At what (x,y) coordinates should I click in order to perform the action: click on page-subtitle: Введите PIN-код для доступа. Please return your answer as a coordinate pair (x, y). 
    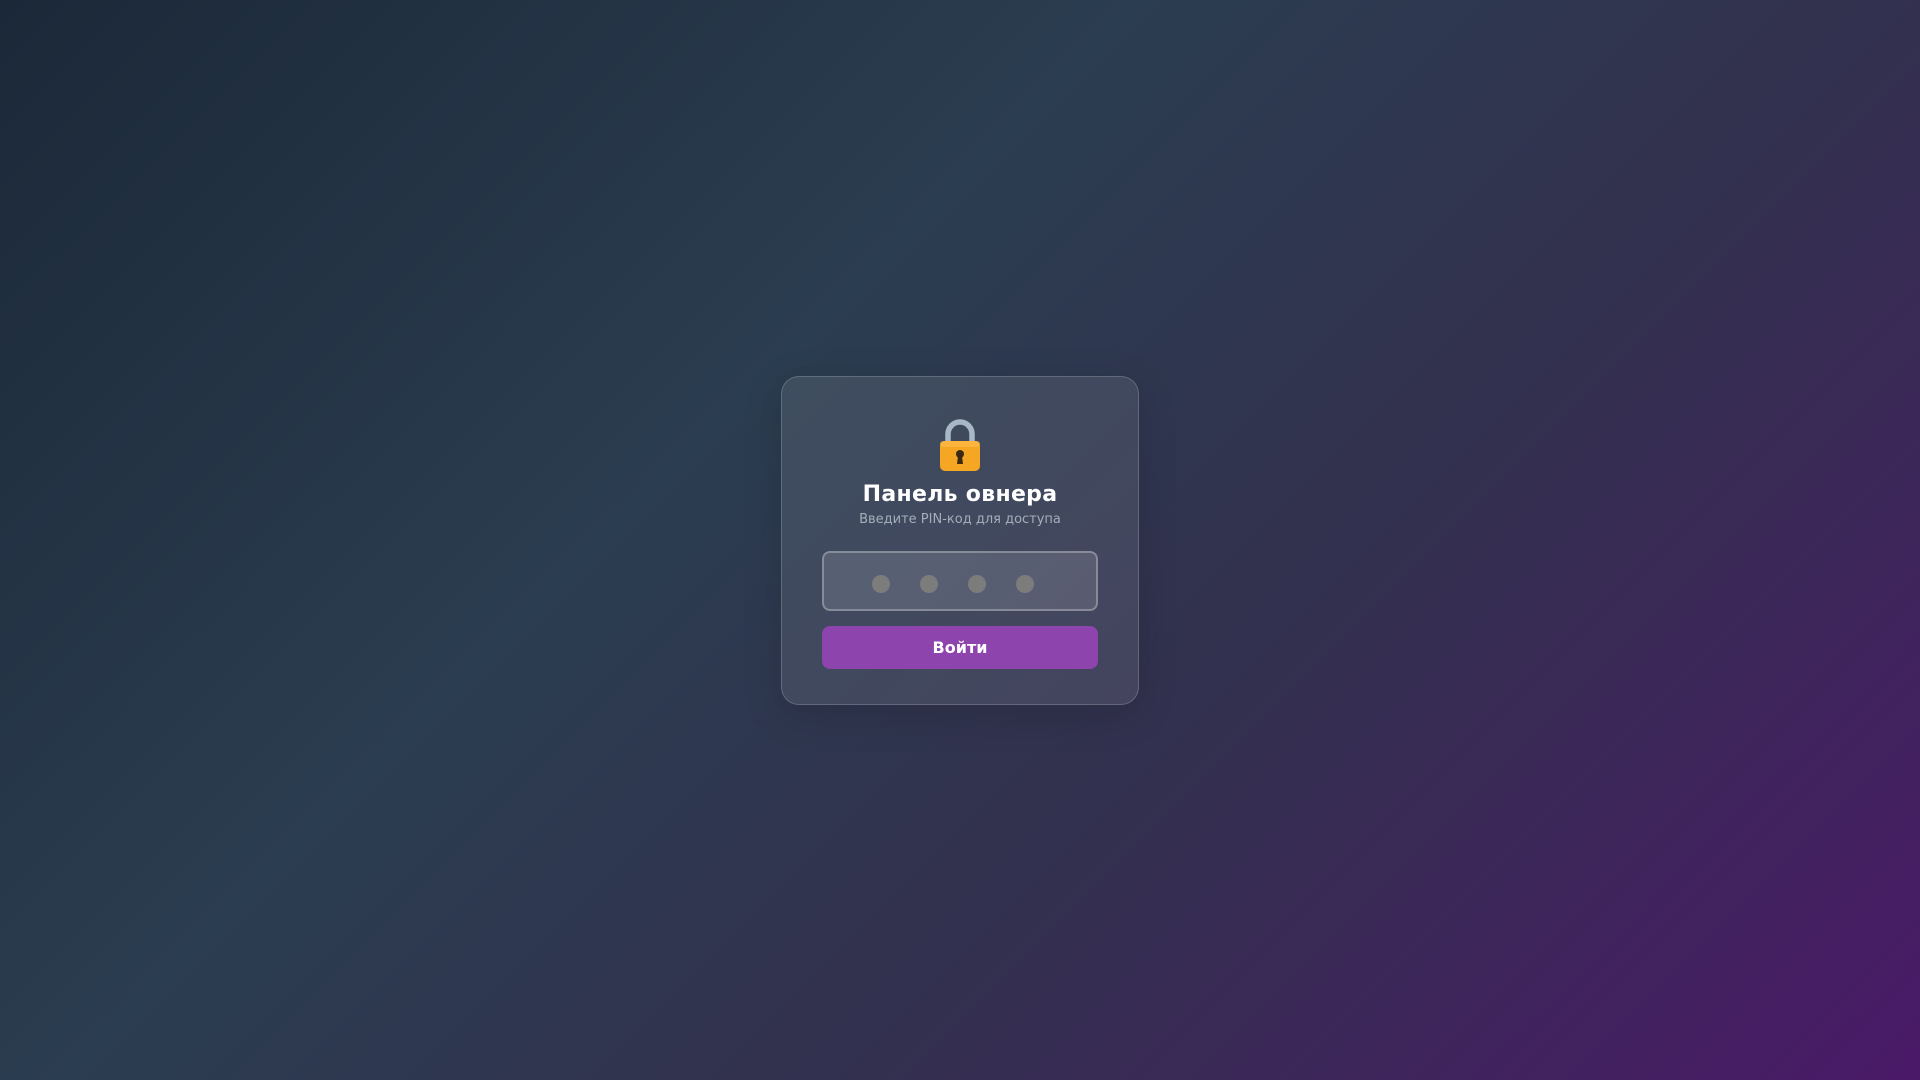
    Looking at the image, I should click on (960, 519).